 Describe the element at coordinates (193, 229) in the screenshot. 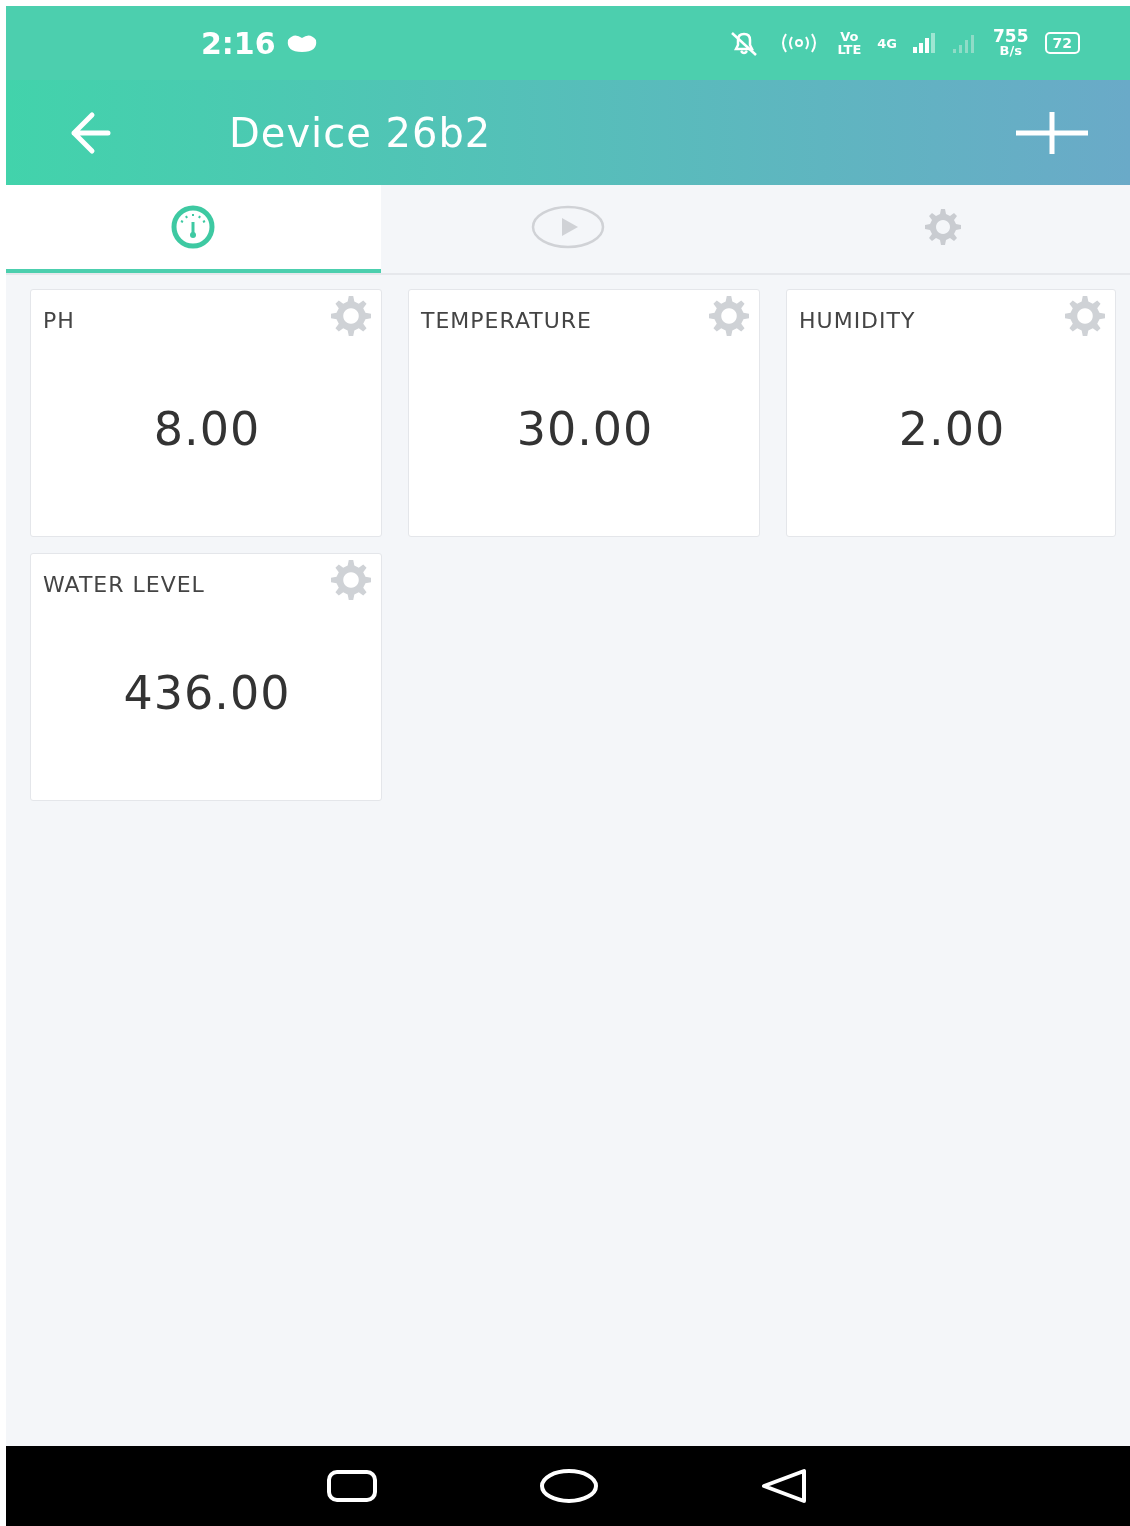

I see `tab` at that location.